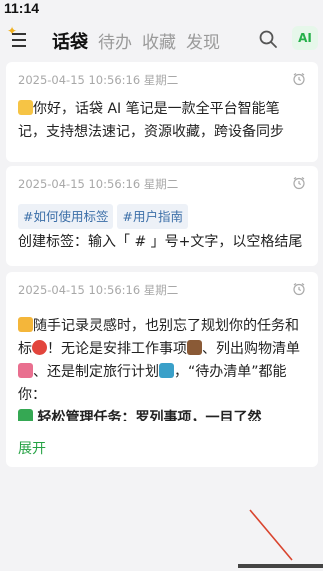  I want to click on search-icon, so click(268, 39).